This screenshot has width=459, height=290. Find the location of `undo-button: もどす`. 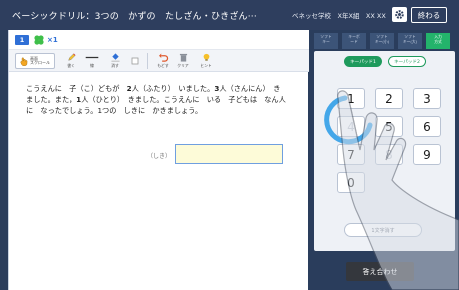

undo-button: もどす is located at coordinates (163, 61).